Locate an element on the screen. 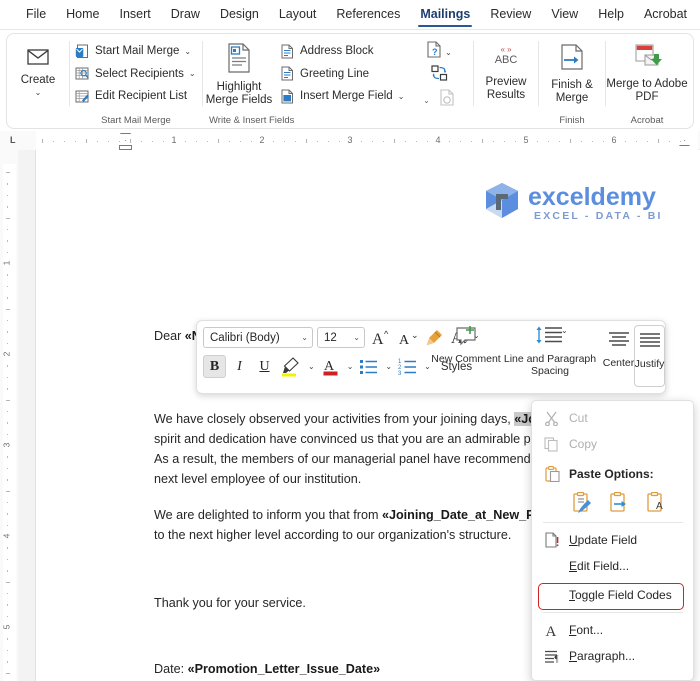 This screenshot has height=681, width=700. underline-button: U is located at coordinates (264, 366).